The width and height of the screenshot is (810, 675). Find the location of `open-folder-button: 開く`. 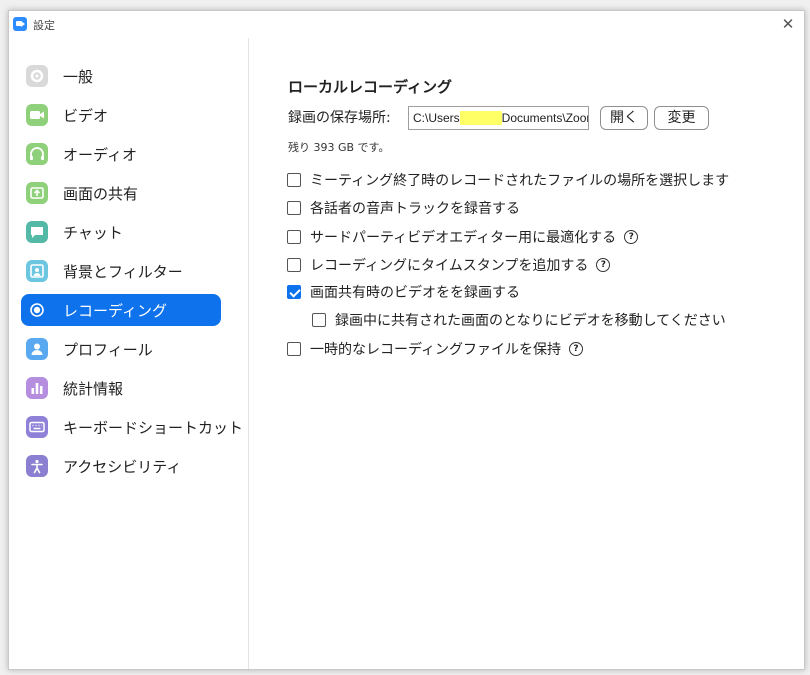

open-folder-button: 開く is located at coordinates (624, 118).